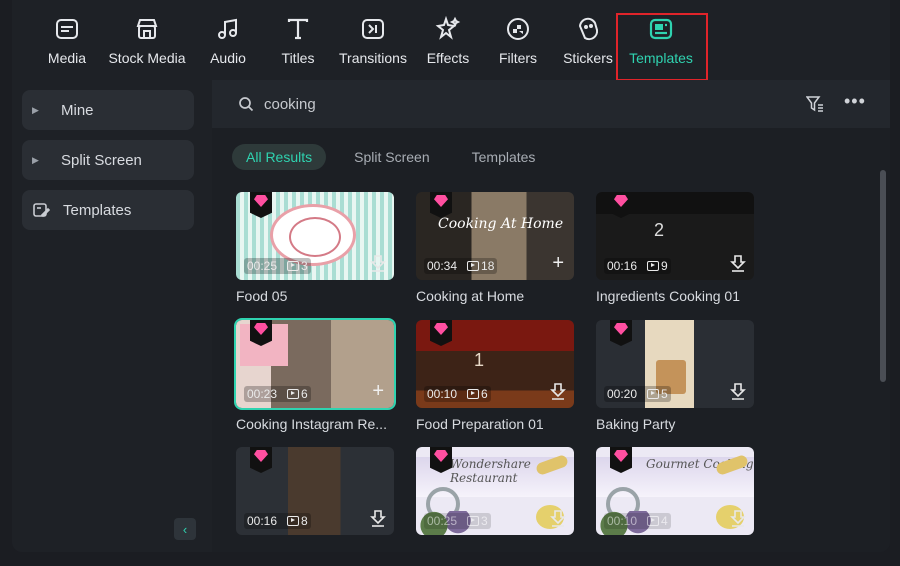  I want to click on template-card-baking-party: 00:20 5 Baking Party, so click(675, 376).